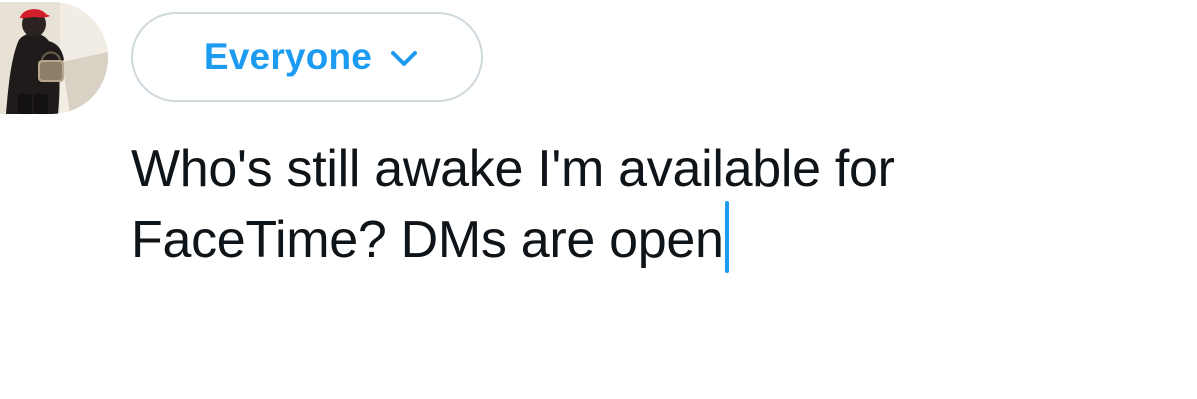 This screenshot has height=399, width=1197. I want to click on chevron-down-icon, so click(404, 59).